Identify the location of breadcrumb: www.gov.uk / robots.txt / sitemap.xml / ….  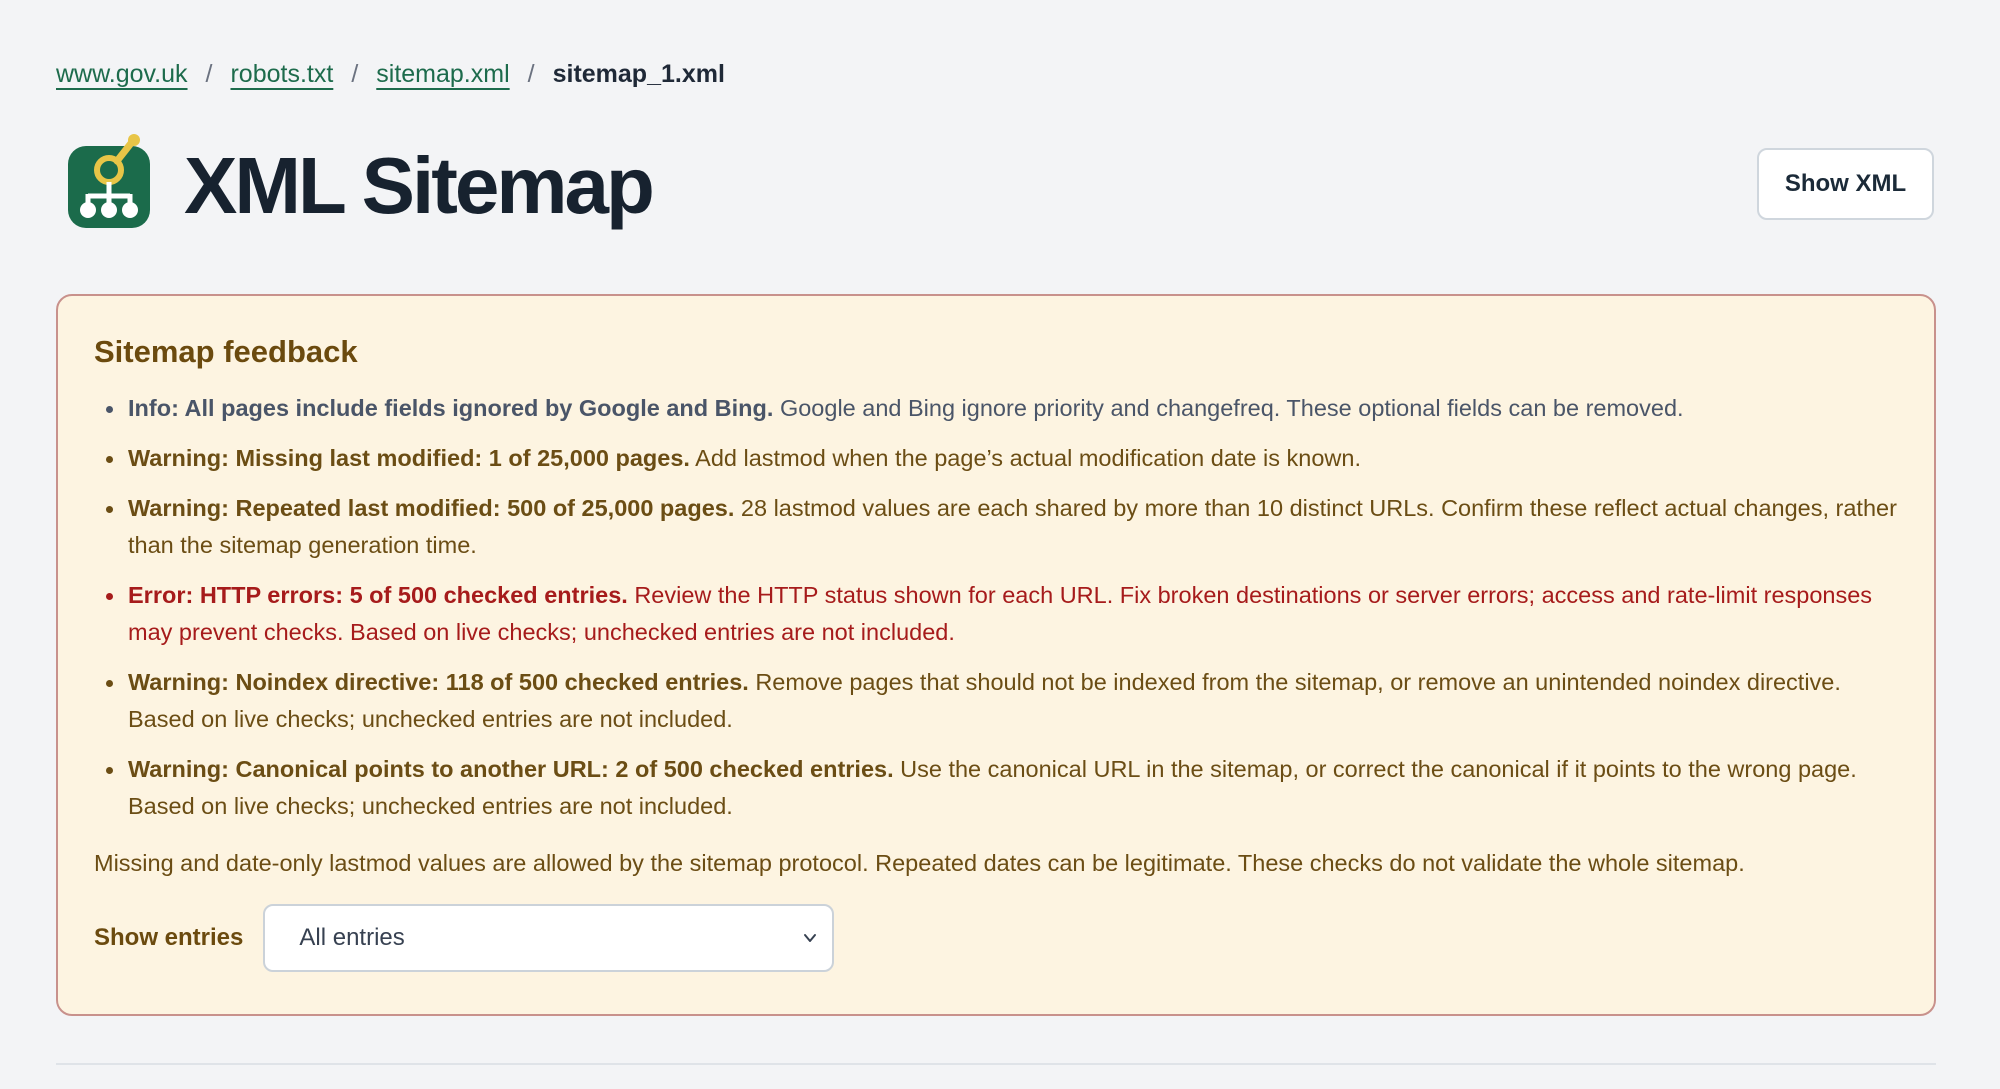
(390, 74).